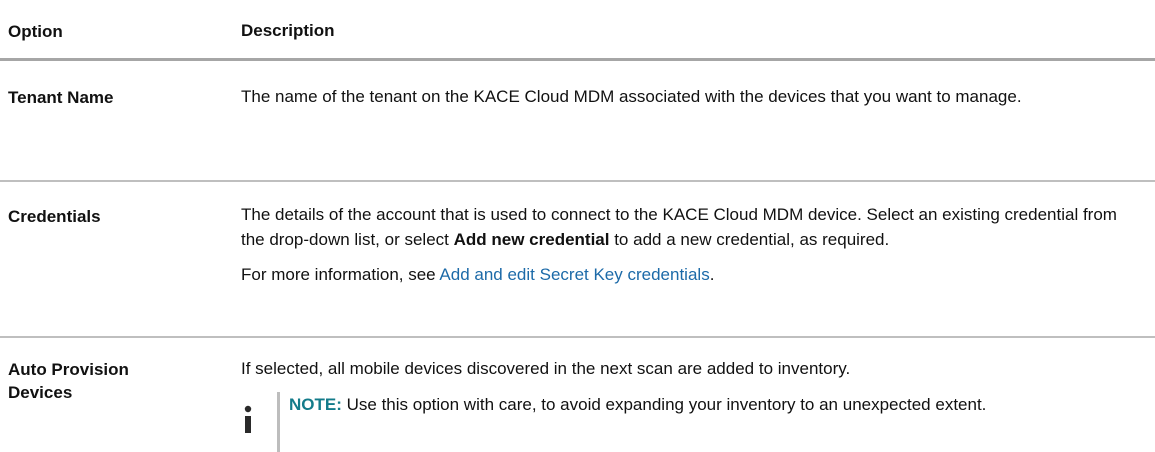 The width and height of the screenshot is (1155, 452). Describe the element at coordinates (35, 31) in the screenshot. I see `header-option: Option` at that location.